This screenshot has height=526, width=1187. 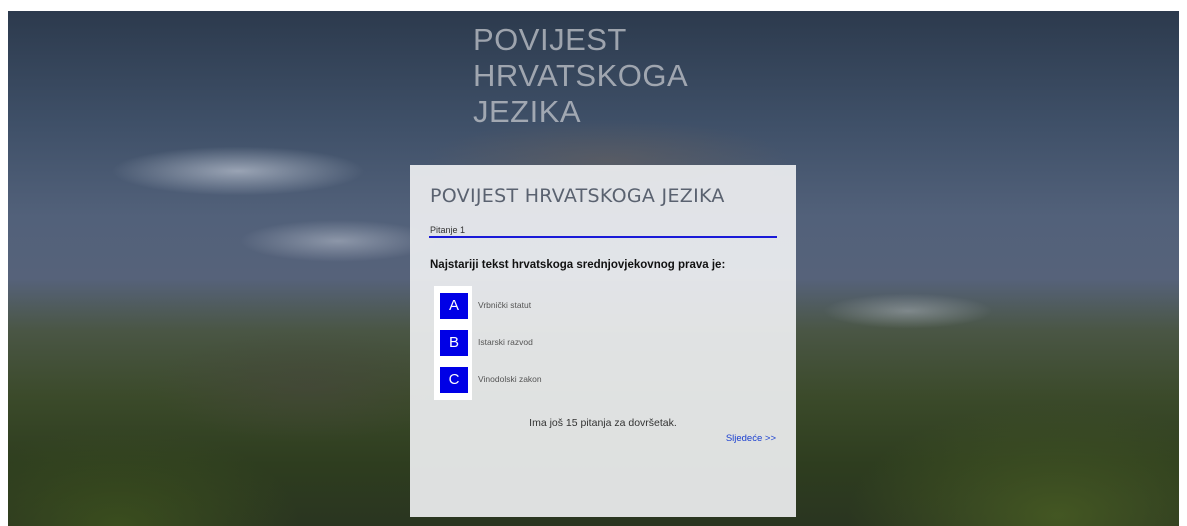 I want to click on background-title-line-3: JEZIKA, so click(x=527, y=111).